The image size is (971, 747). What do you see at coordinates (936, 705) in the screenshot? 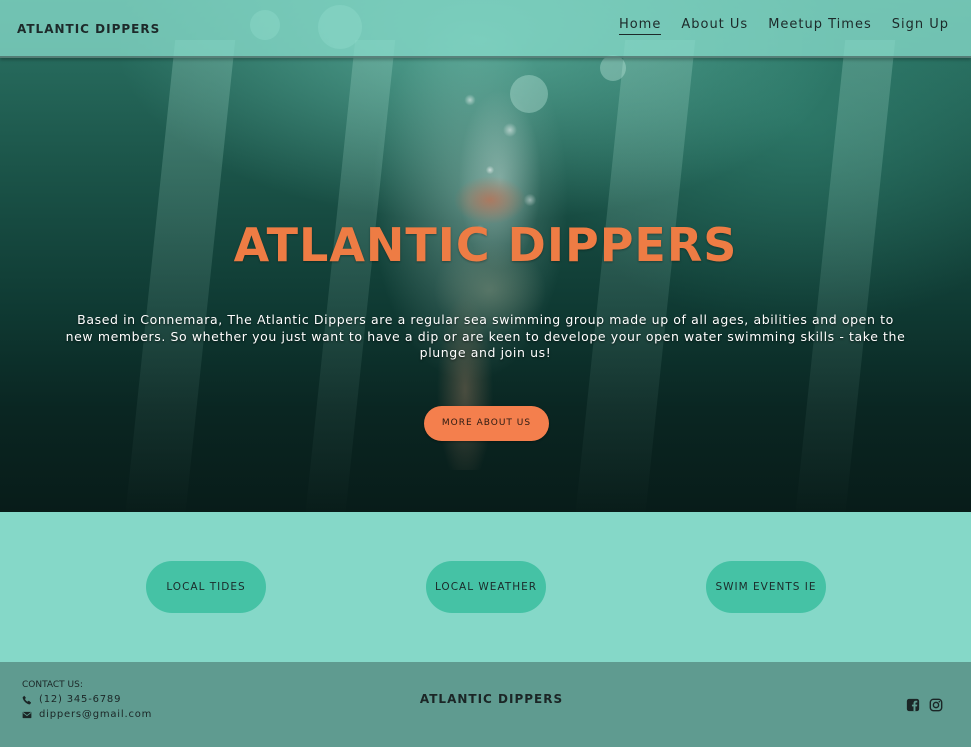
I see `instagram-icon` at bounding box center [936, 705].